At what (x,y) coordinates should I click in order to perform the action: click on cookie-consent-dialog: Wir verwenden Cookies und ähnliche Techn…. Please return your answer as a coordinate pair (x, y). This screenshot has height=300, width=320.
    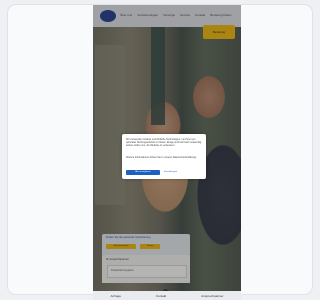
    Looking at the image, I should click on (164, 156).